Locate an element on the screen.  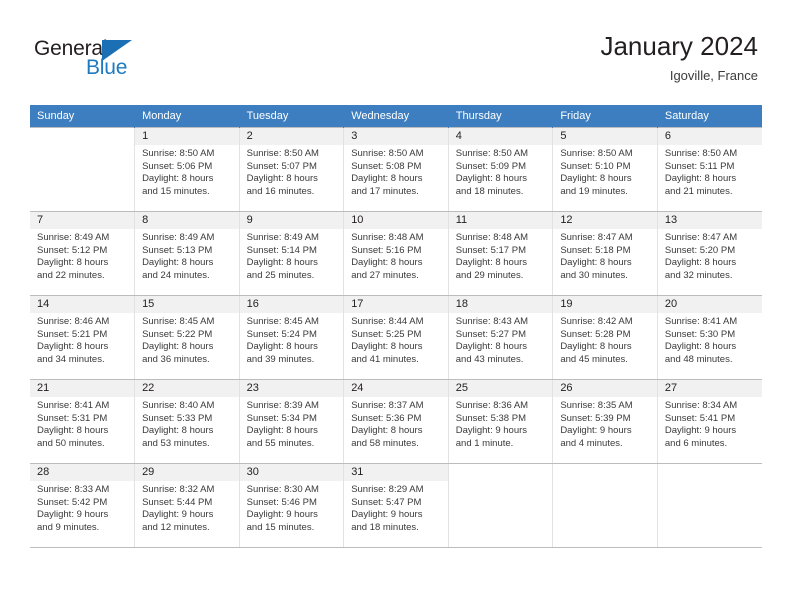
day-info-line: and 15 minutes. is located at coordinates (280, 527).